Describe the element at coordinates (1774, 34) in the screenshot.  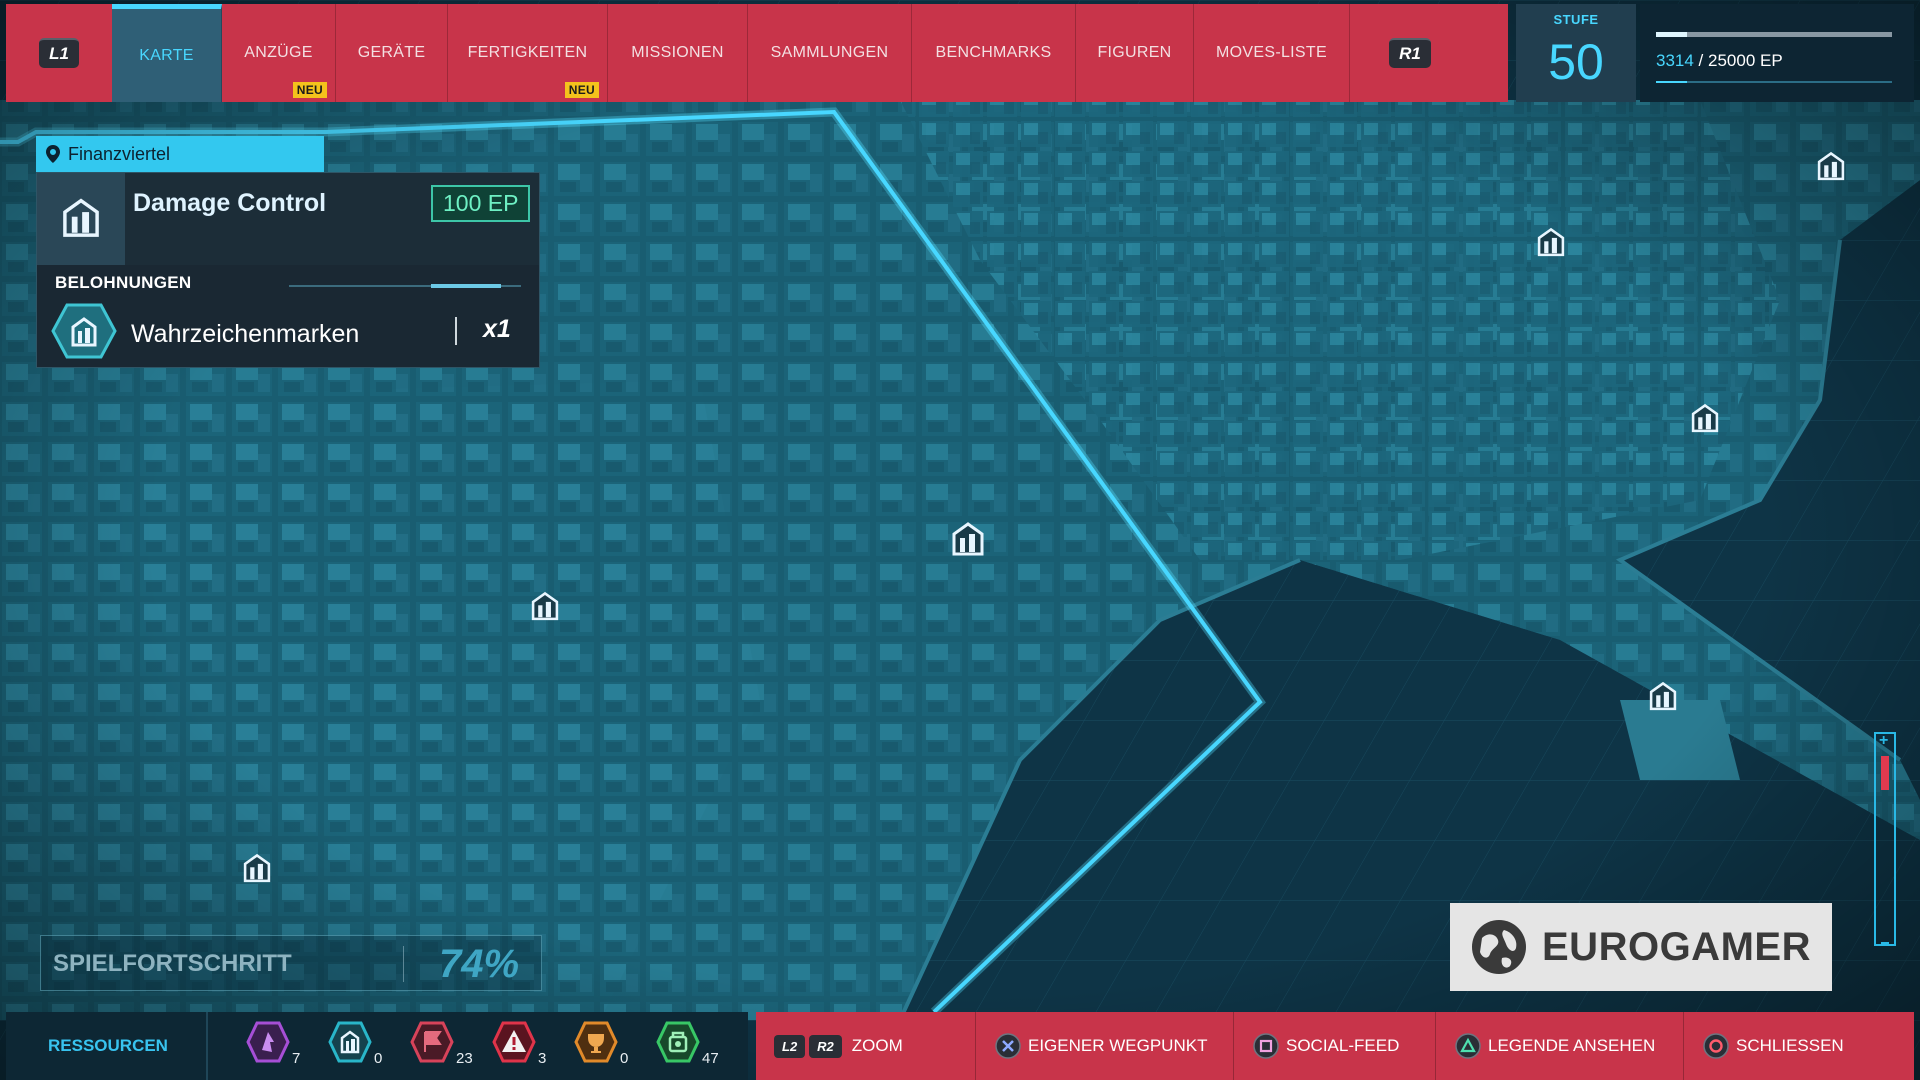
I see `xp-progress-bar` at that location.